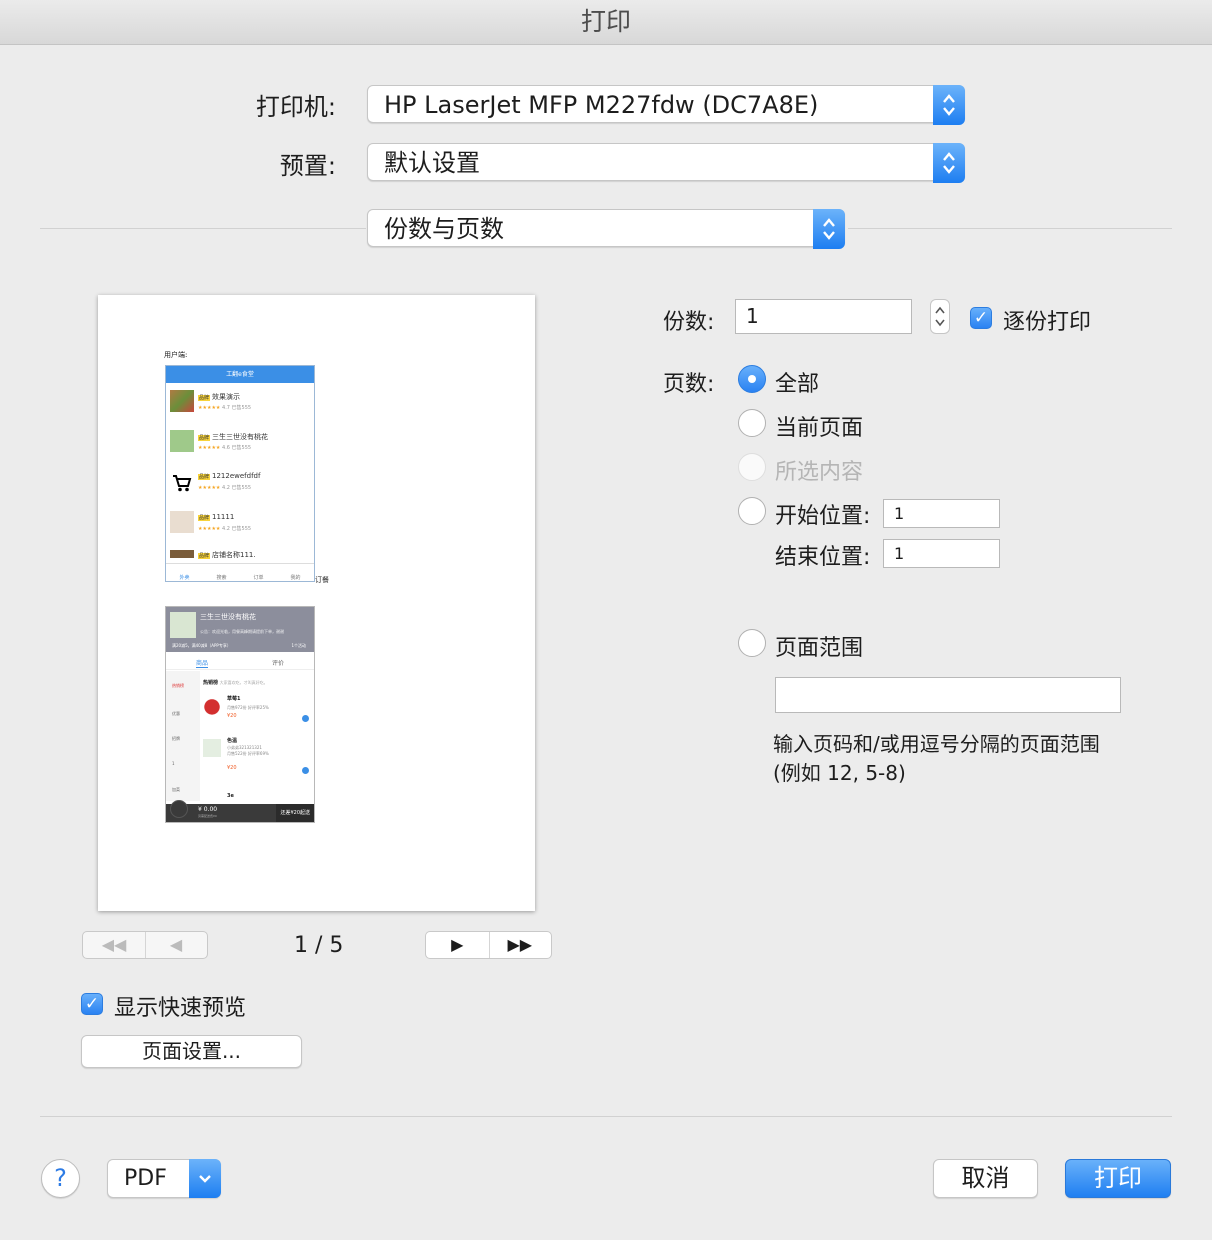  I want to click on preview-tab-home: 外卖, so click(184, 578).